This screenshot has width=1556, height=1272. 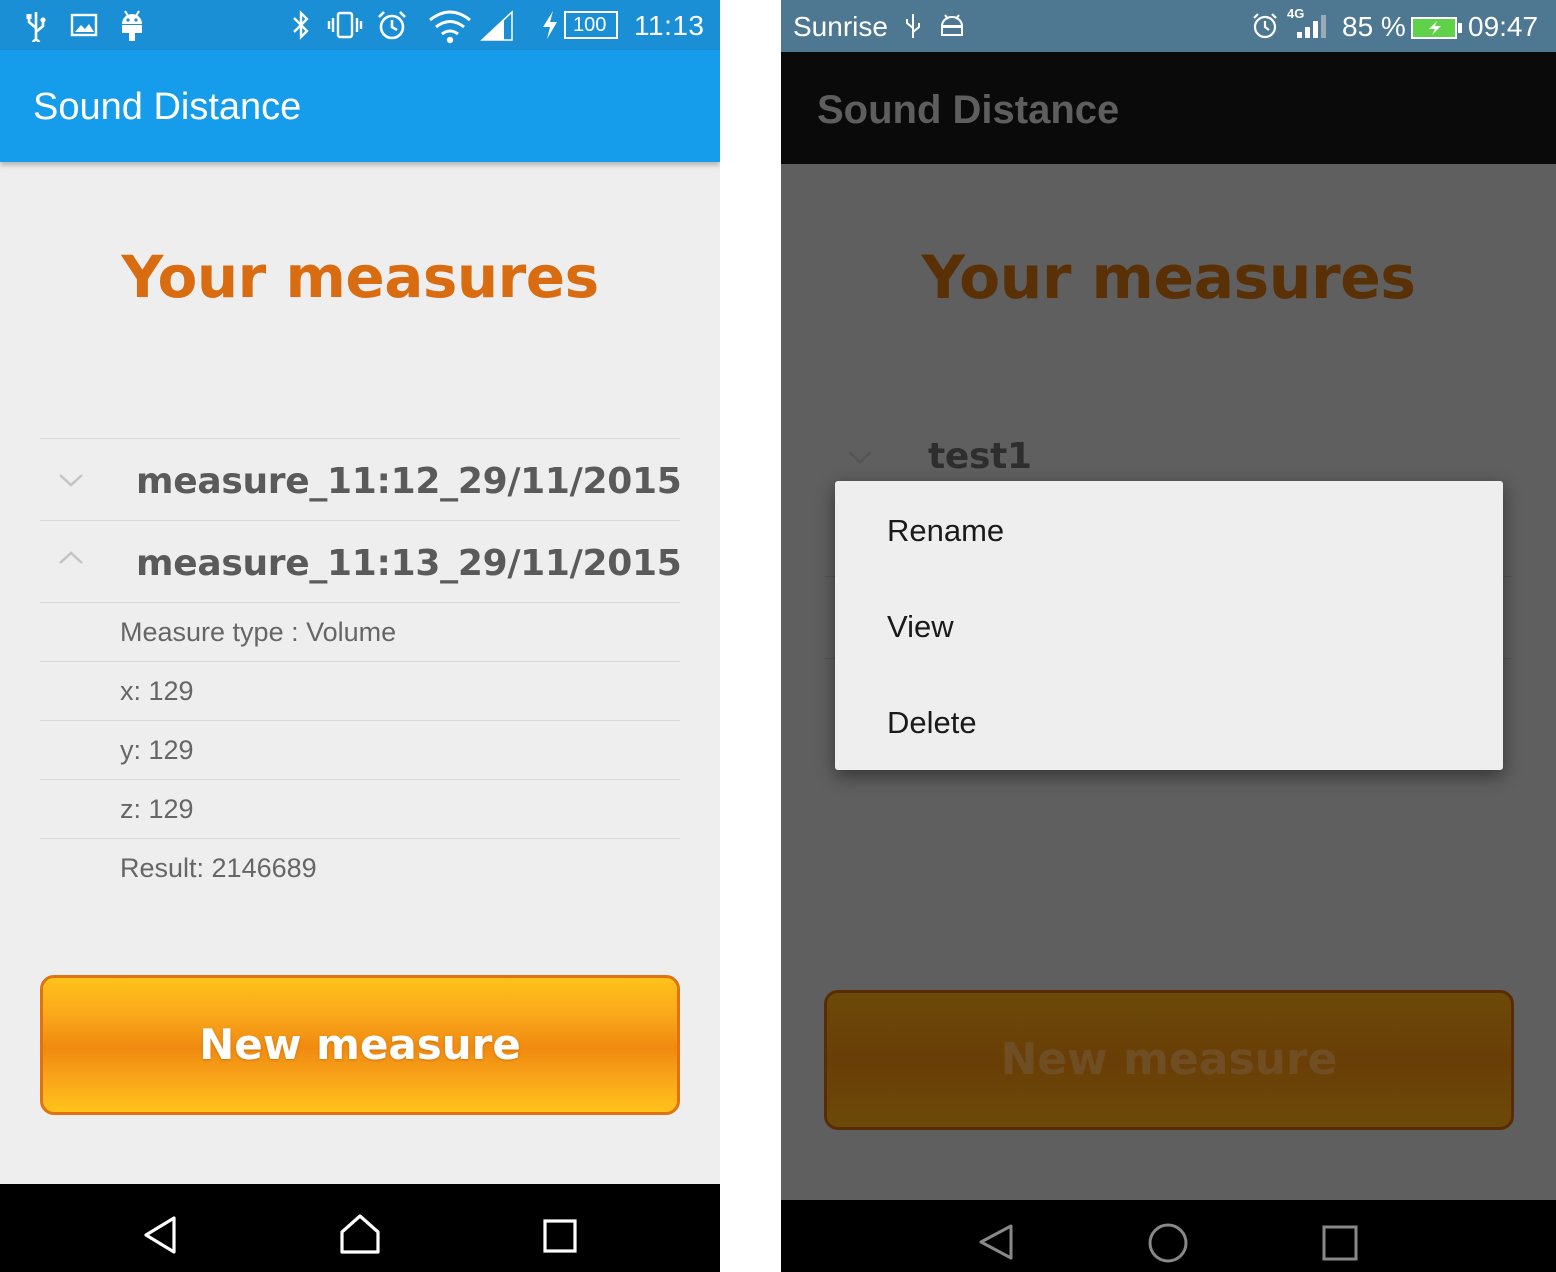 What do you see at coordinates (157, 750) in the screenshot?
I see `measure-y-text: y: 129` at bounding box center [157, 750].